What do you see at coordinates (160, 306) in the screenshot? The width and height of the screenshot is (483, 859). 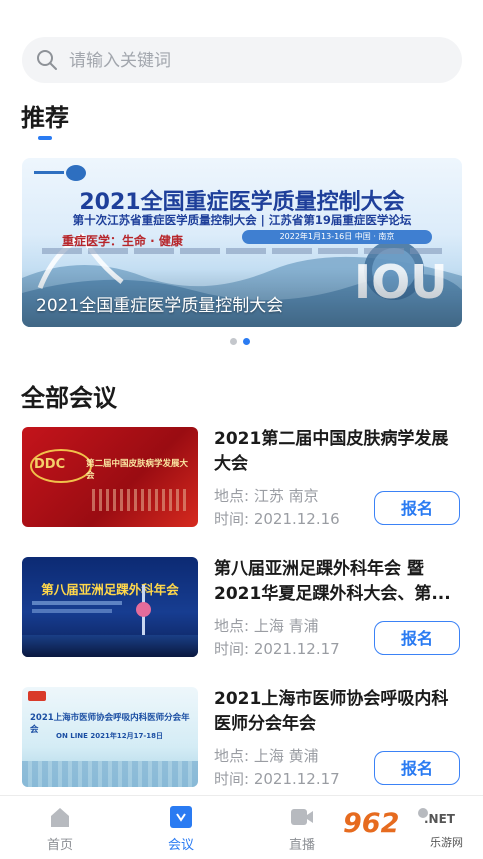 I see `banner-caption: 2021全国重症医学质量控制大会` at bounding box center [160, 306].